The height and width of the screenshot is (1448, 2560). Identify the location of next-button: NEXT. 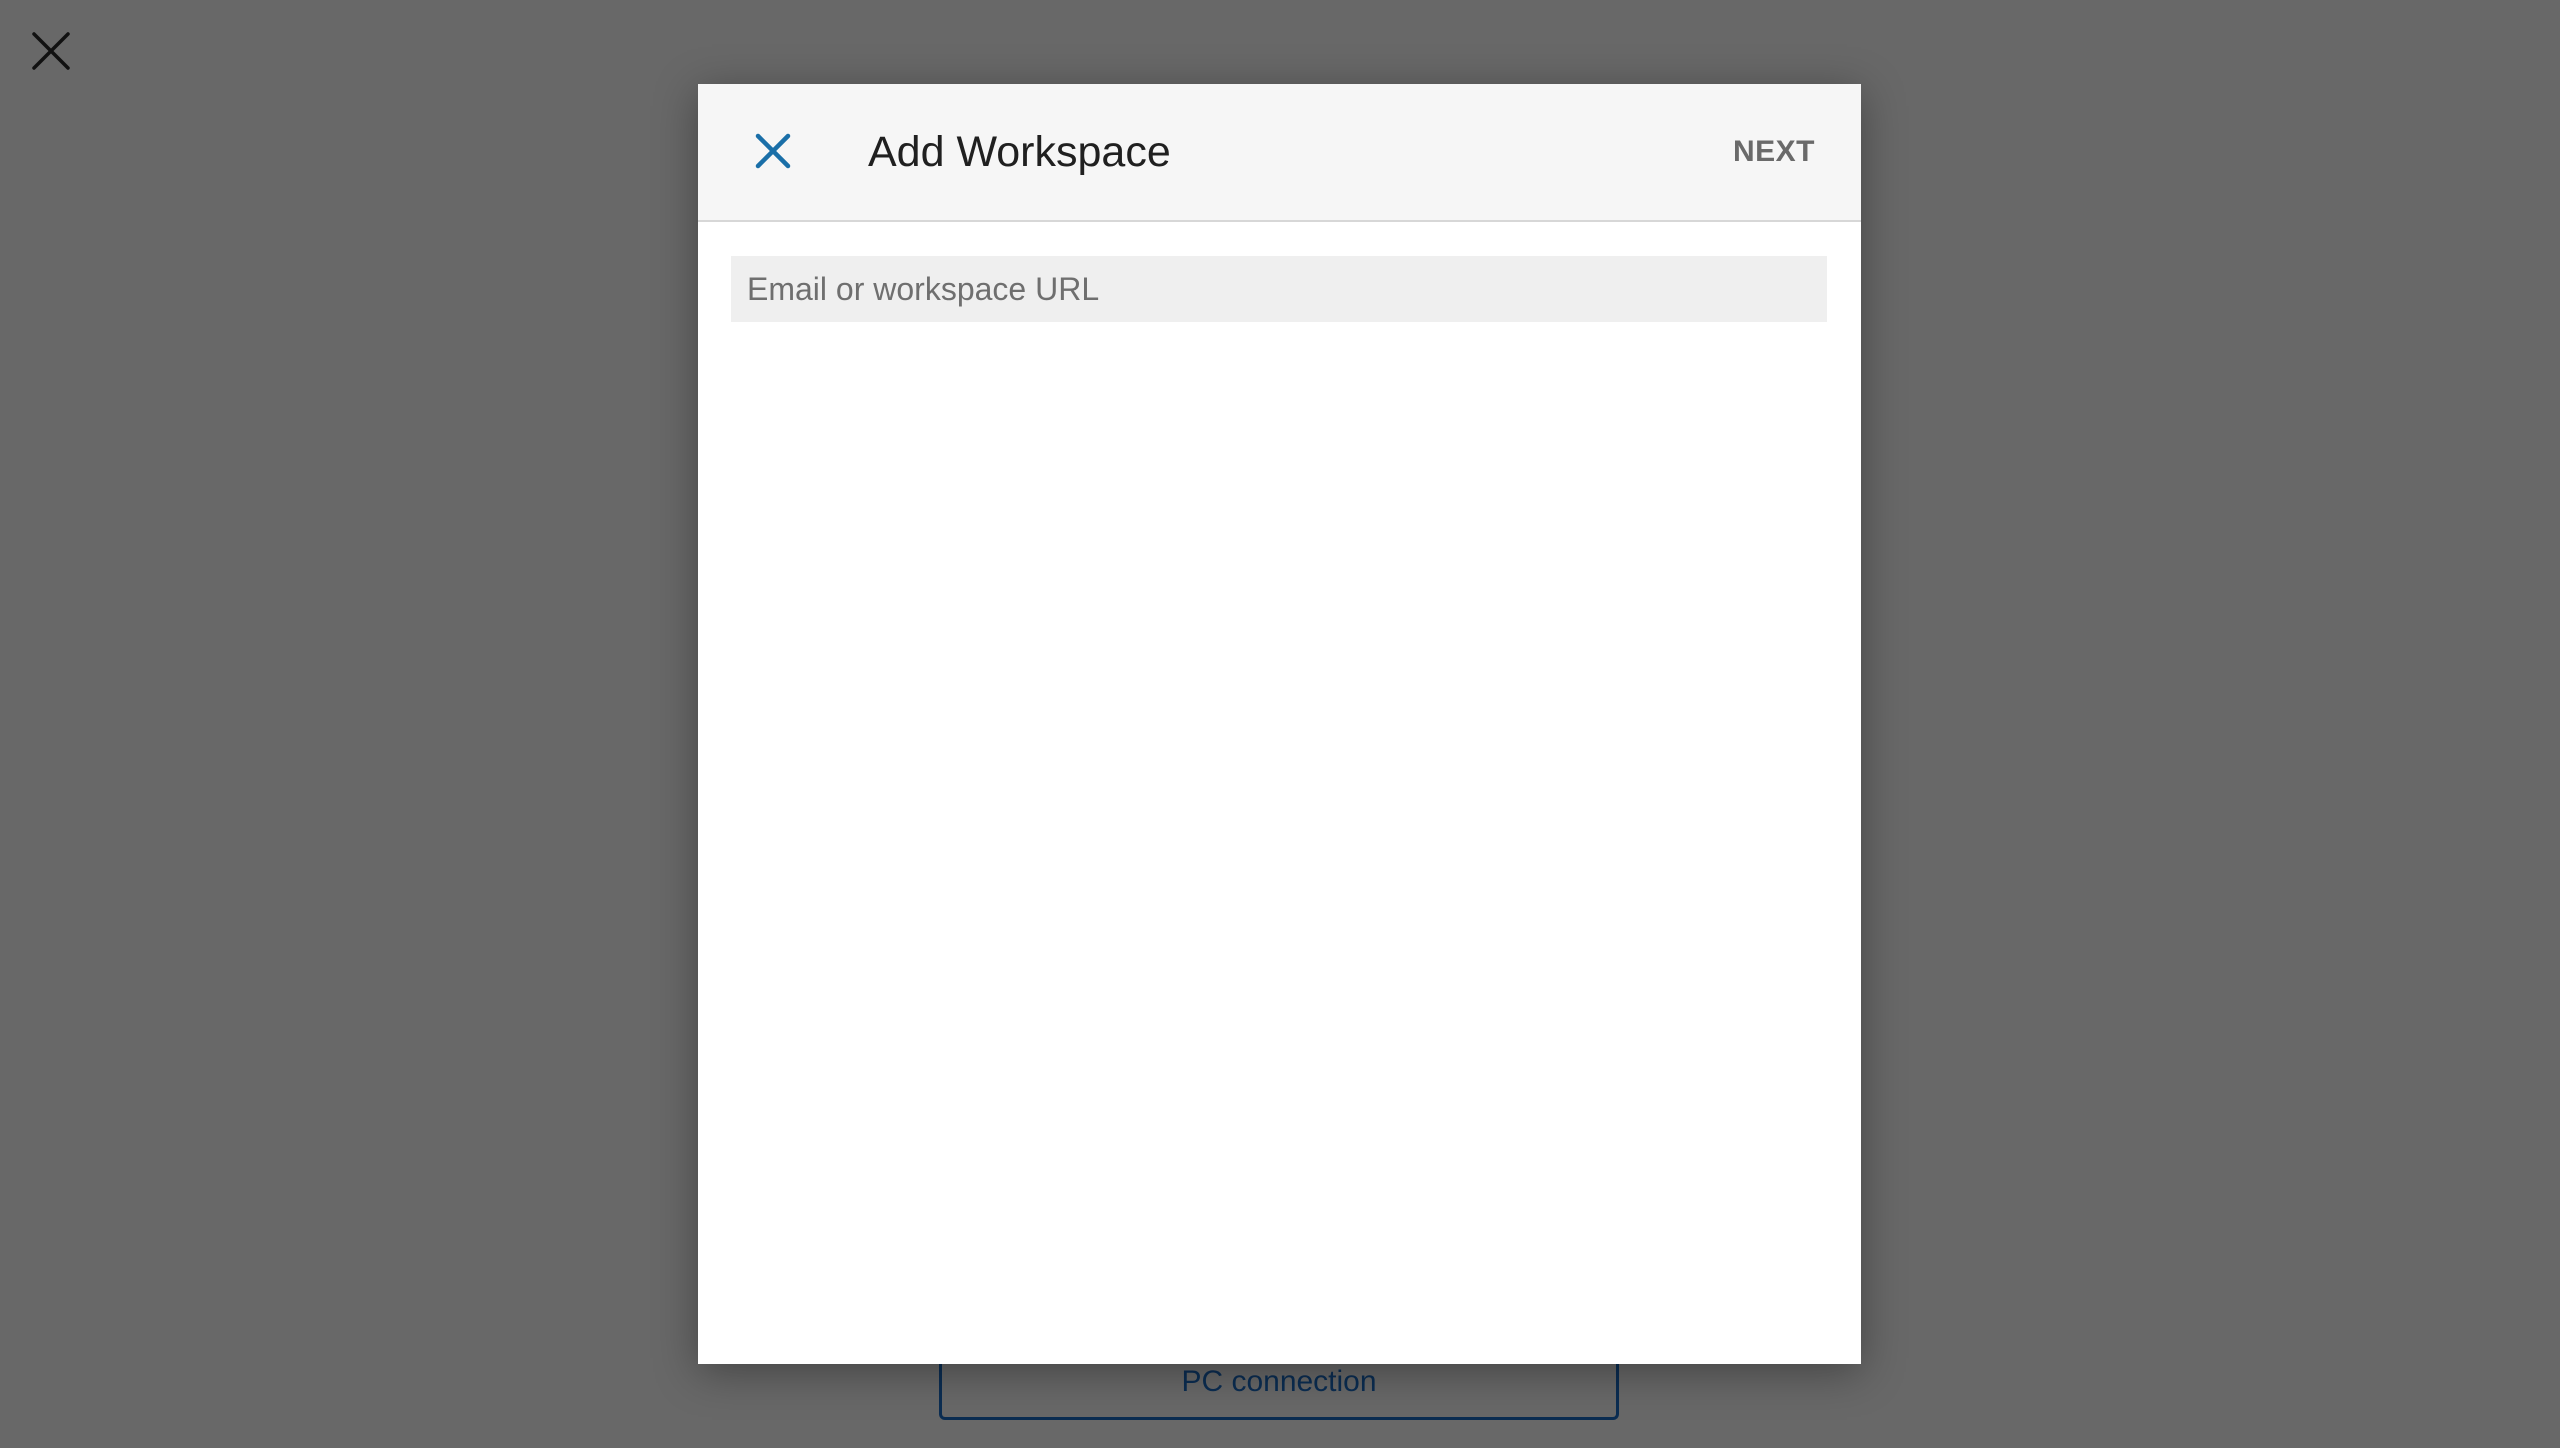
(1774, 152).